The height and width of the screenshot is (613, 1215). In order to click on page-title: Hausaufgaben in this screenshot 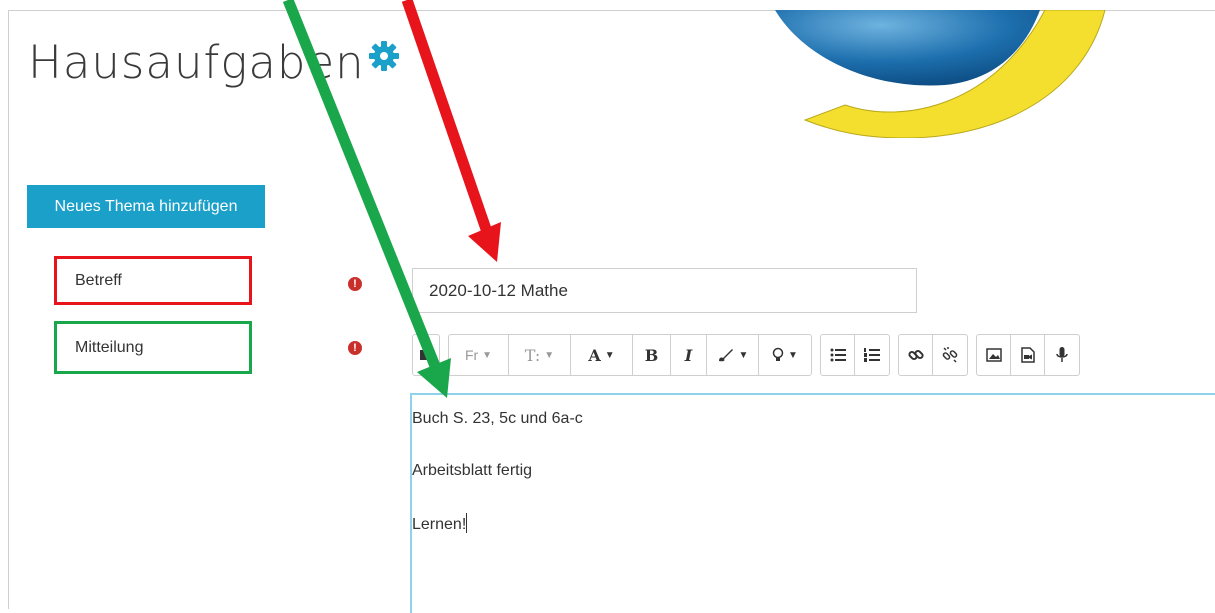, I will do `click(196, 62)`.